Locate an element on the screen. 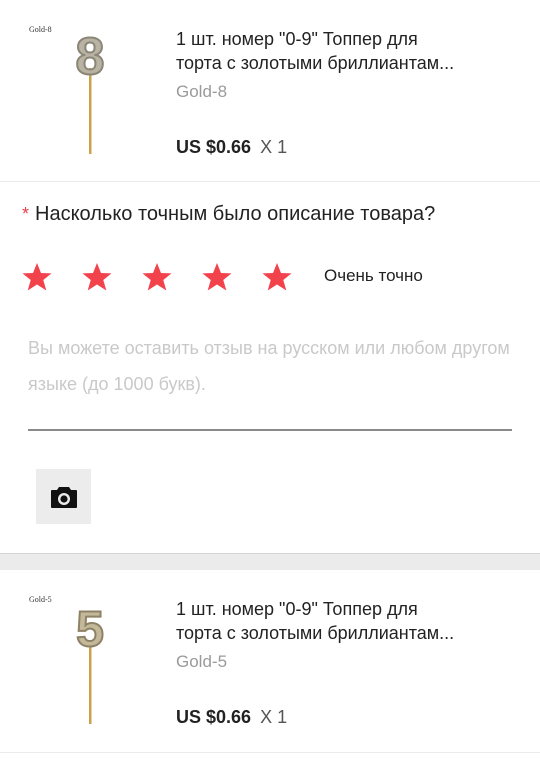 The width and height of the screenshot is (540, 762). cake-topper-image: 8 is located at coordinates (90, 90).